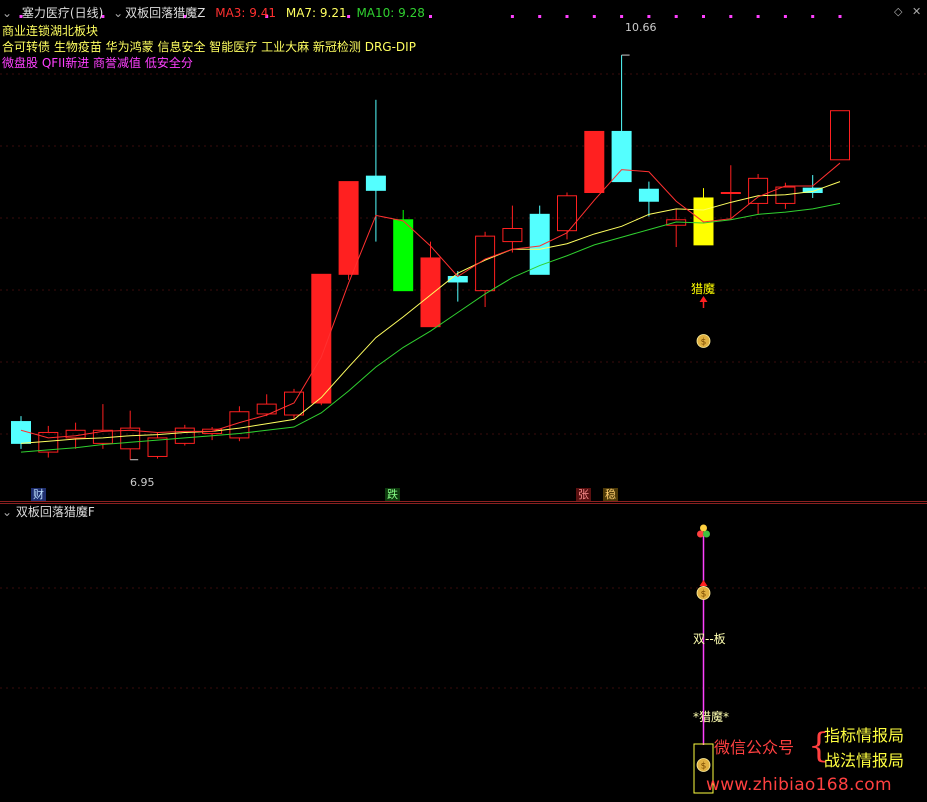 Image resolution: width=927 pixels, height=802 pixels. What do you see at coordinates (916, 11) in the screenshot?
I see `close-icon: ✕` at bounding box center [916, 11].